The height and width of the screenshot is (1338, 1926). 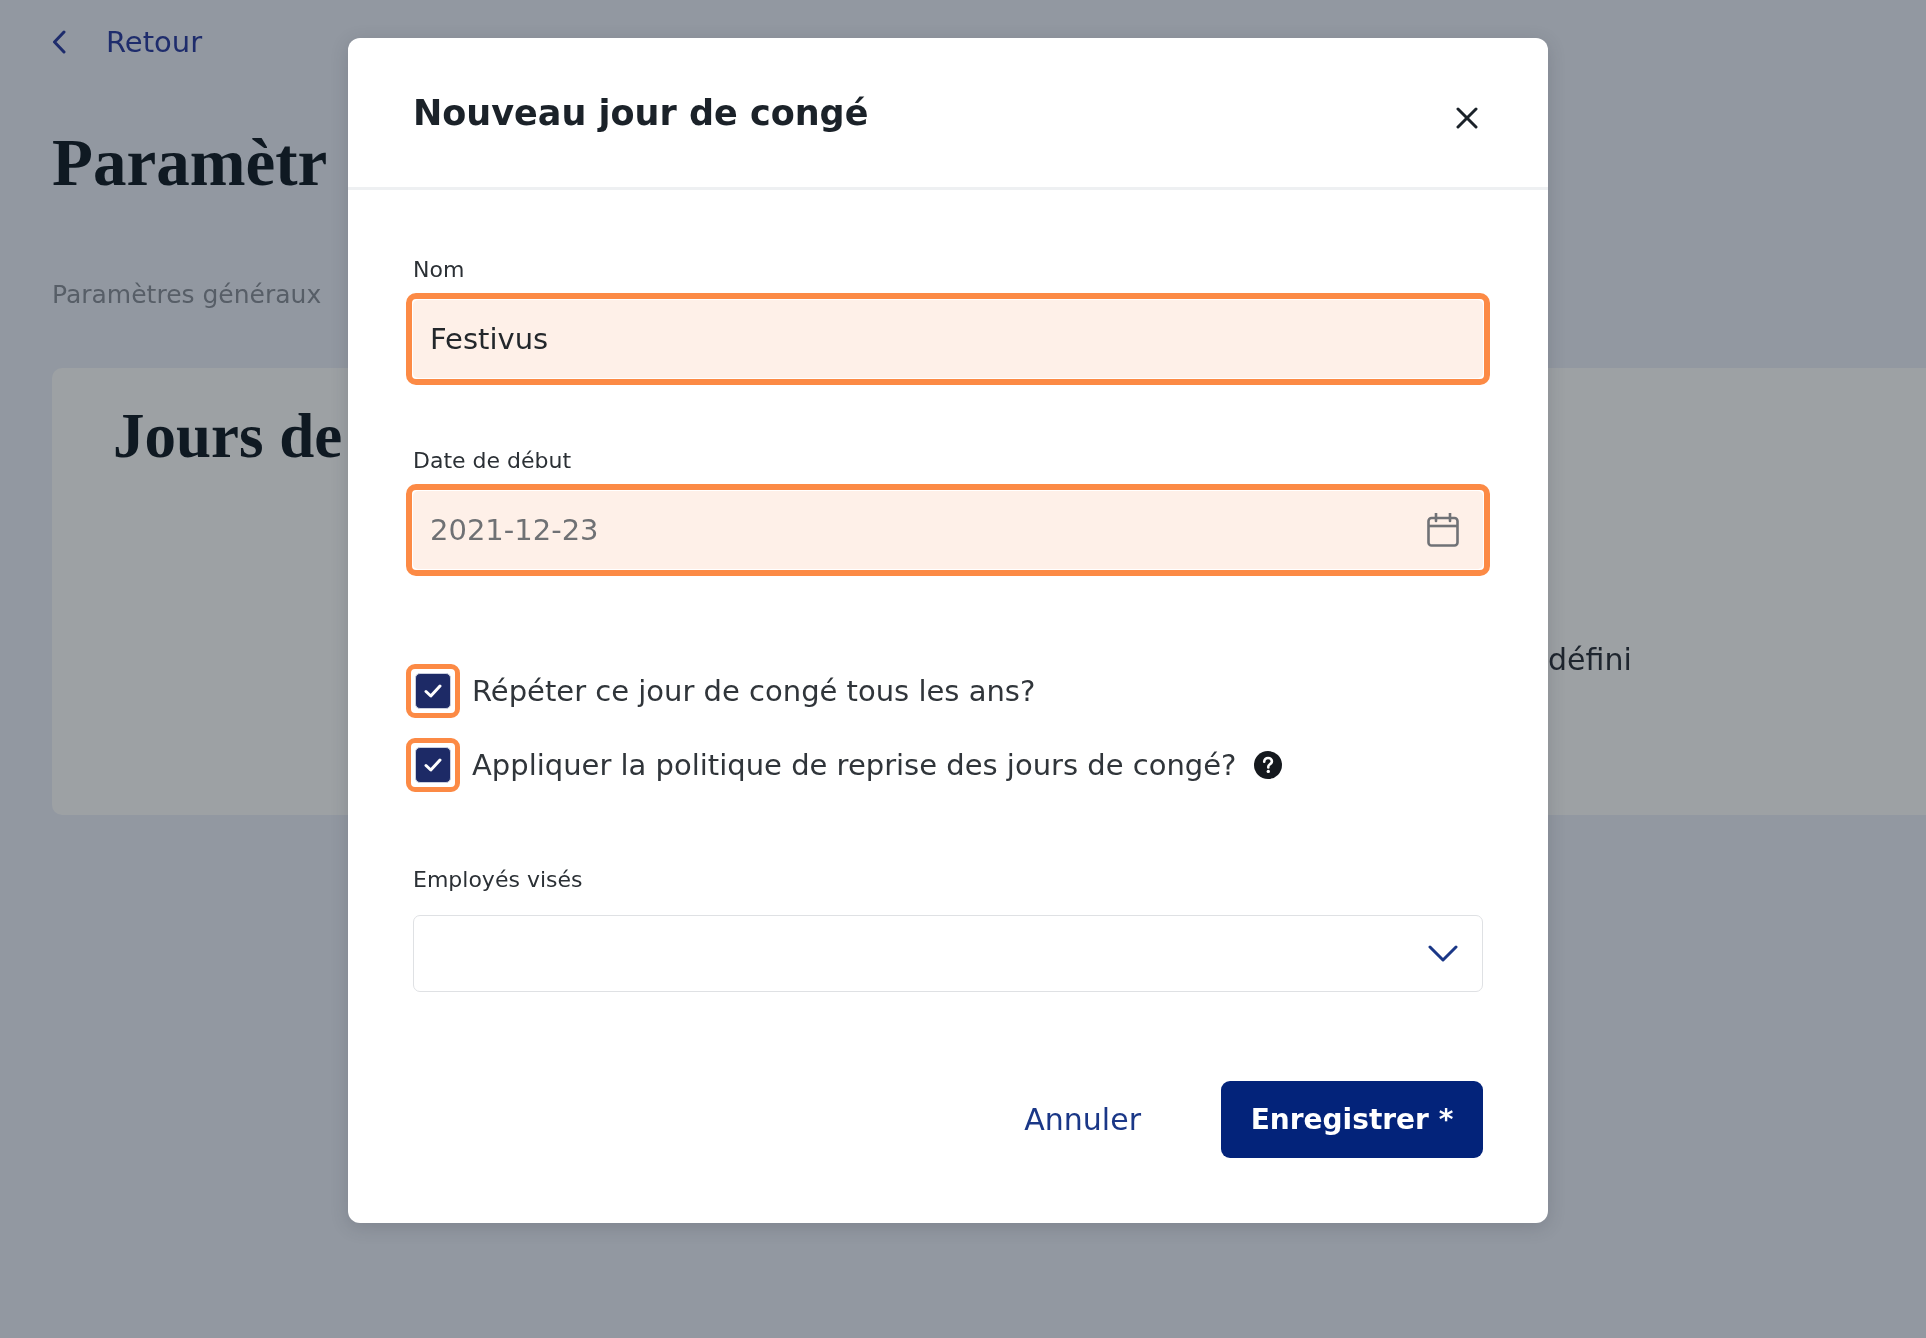 What do you see at coordinates (948, 339) in the screenshot?
I see `text-field: Festivus` at bounding box center [948, 339].